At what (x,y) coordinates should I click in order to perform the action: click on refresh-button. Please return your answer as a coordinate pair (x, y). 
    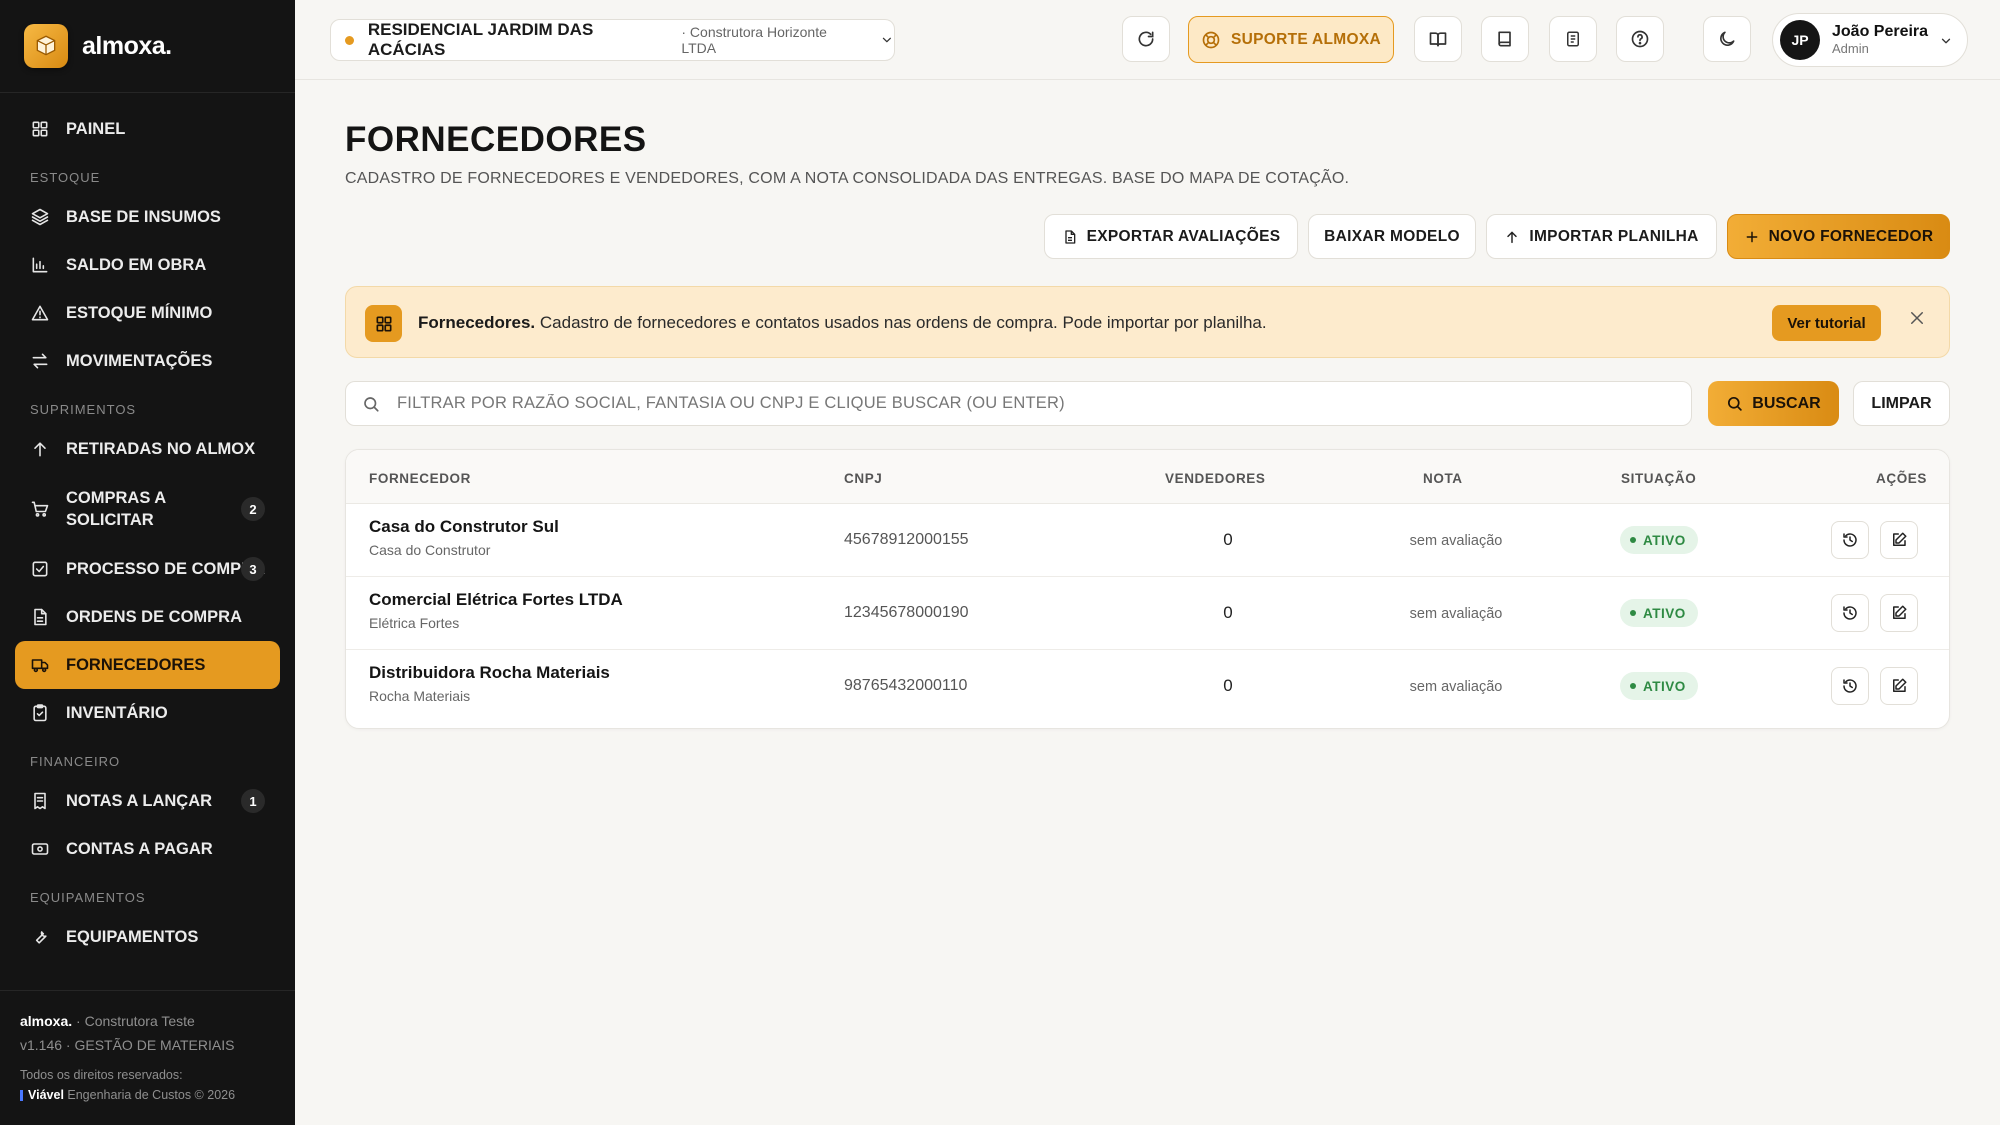
    Looking at the image, I should click on (1146, 39).